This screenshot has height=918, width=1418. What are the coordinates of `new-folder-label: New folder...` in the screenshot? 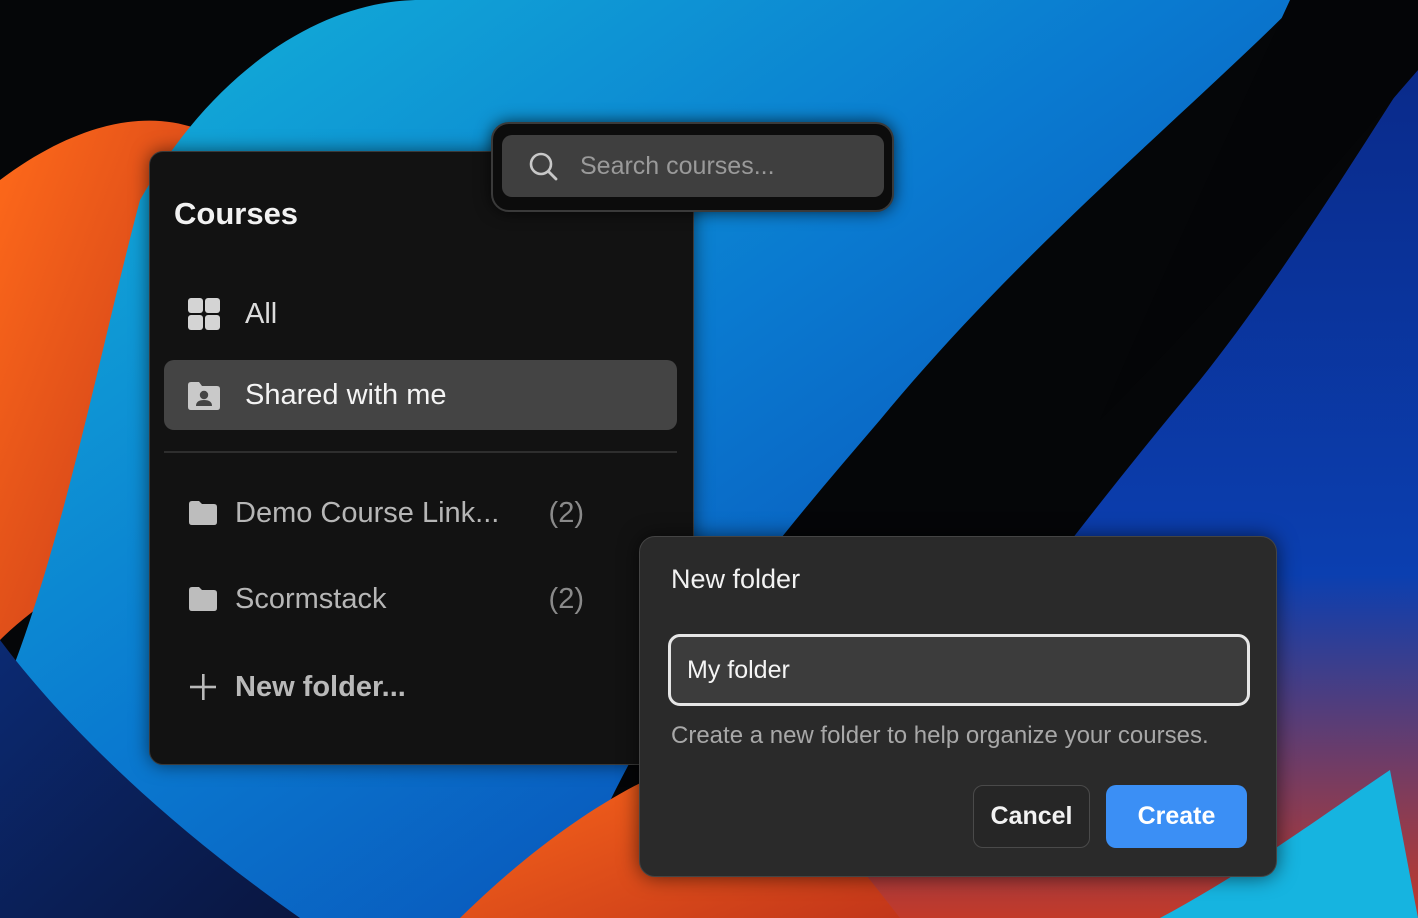 It's located at (320, 686).